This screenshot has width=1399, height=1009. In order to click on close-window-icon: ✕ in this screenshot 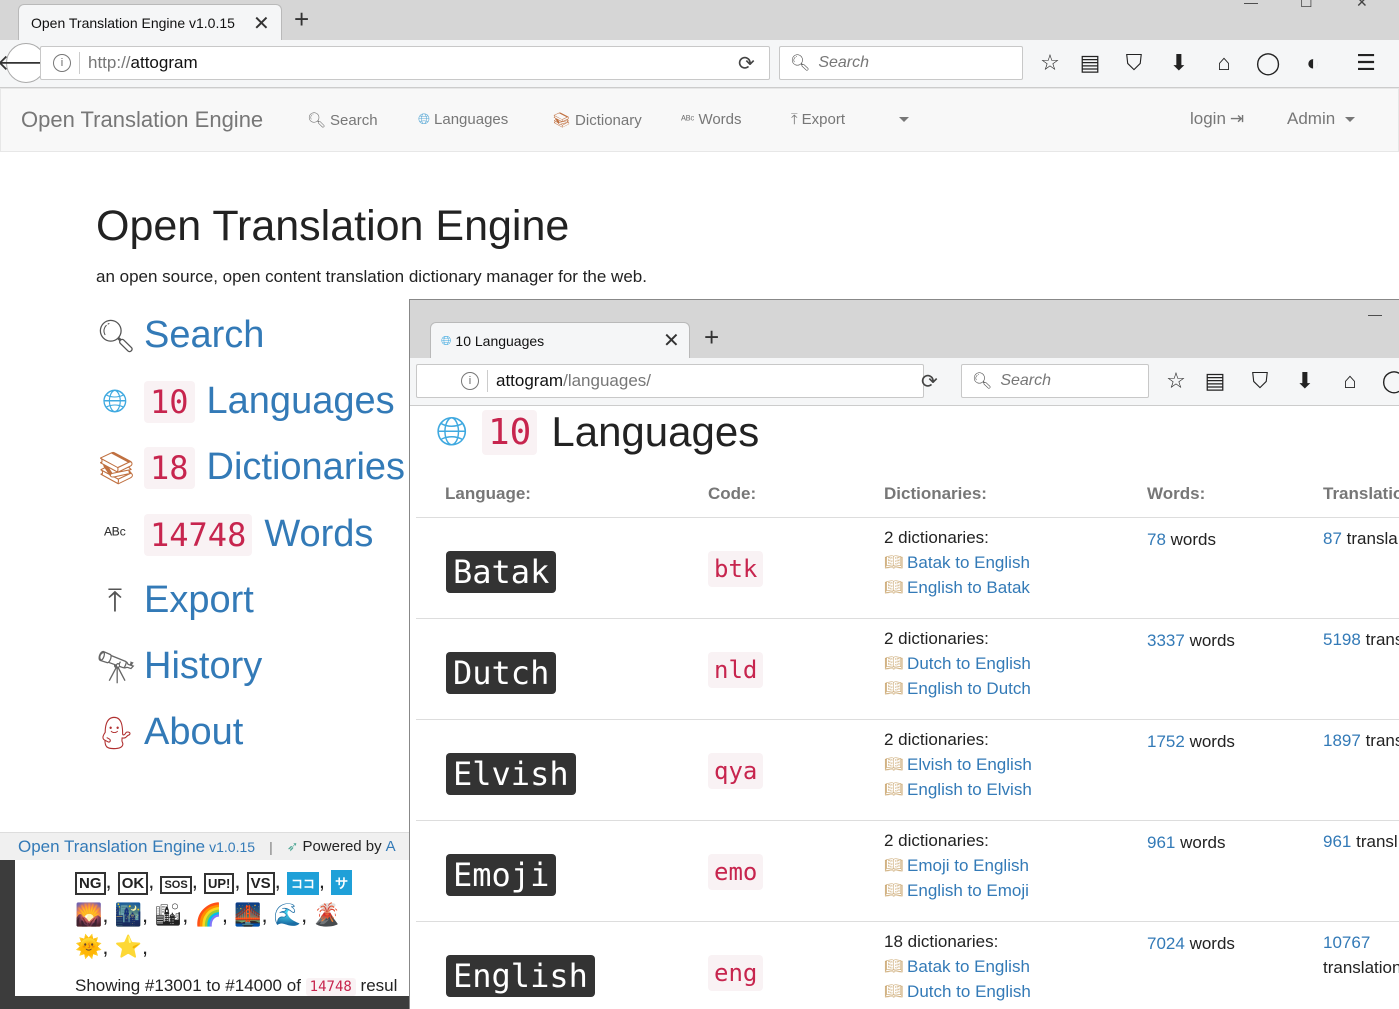, I will do `click(1362, 5)`.